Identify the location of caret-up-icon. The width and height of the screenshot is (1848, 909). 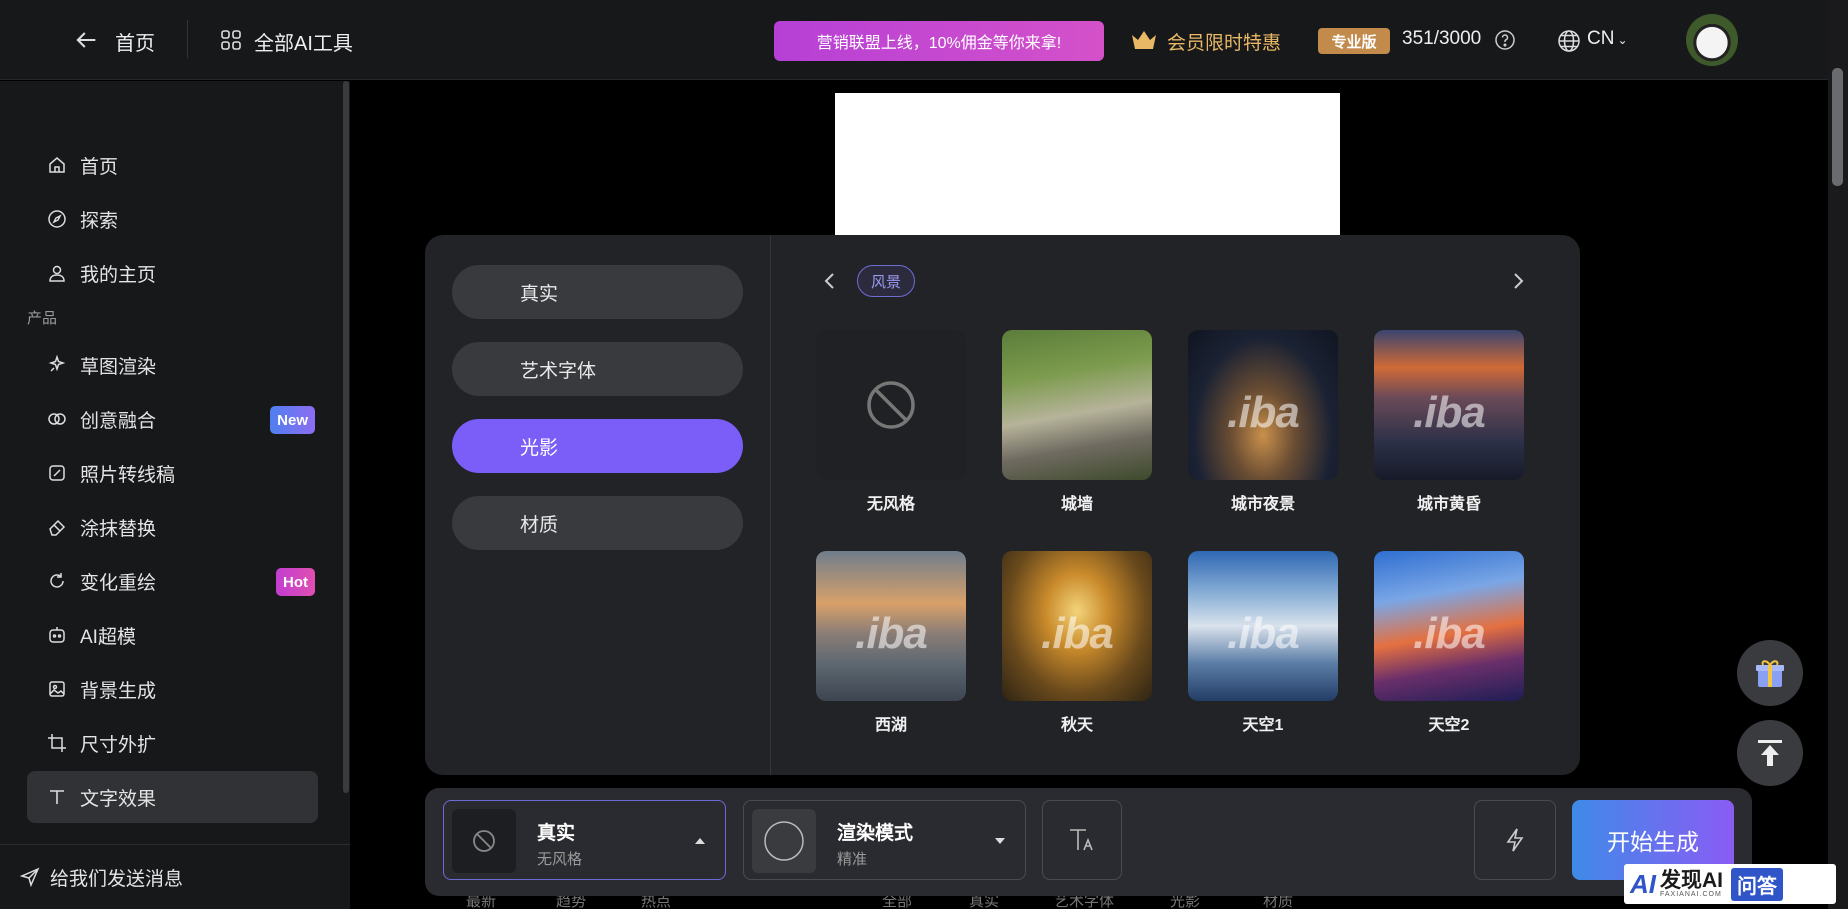
(700, 841).